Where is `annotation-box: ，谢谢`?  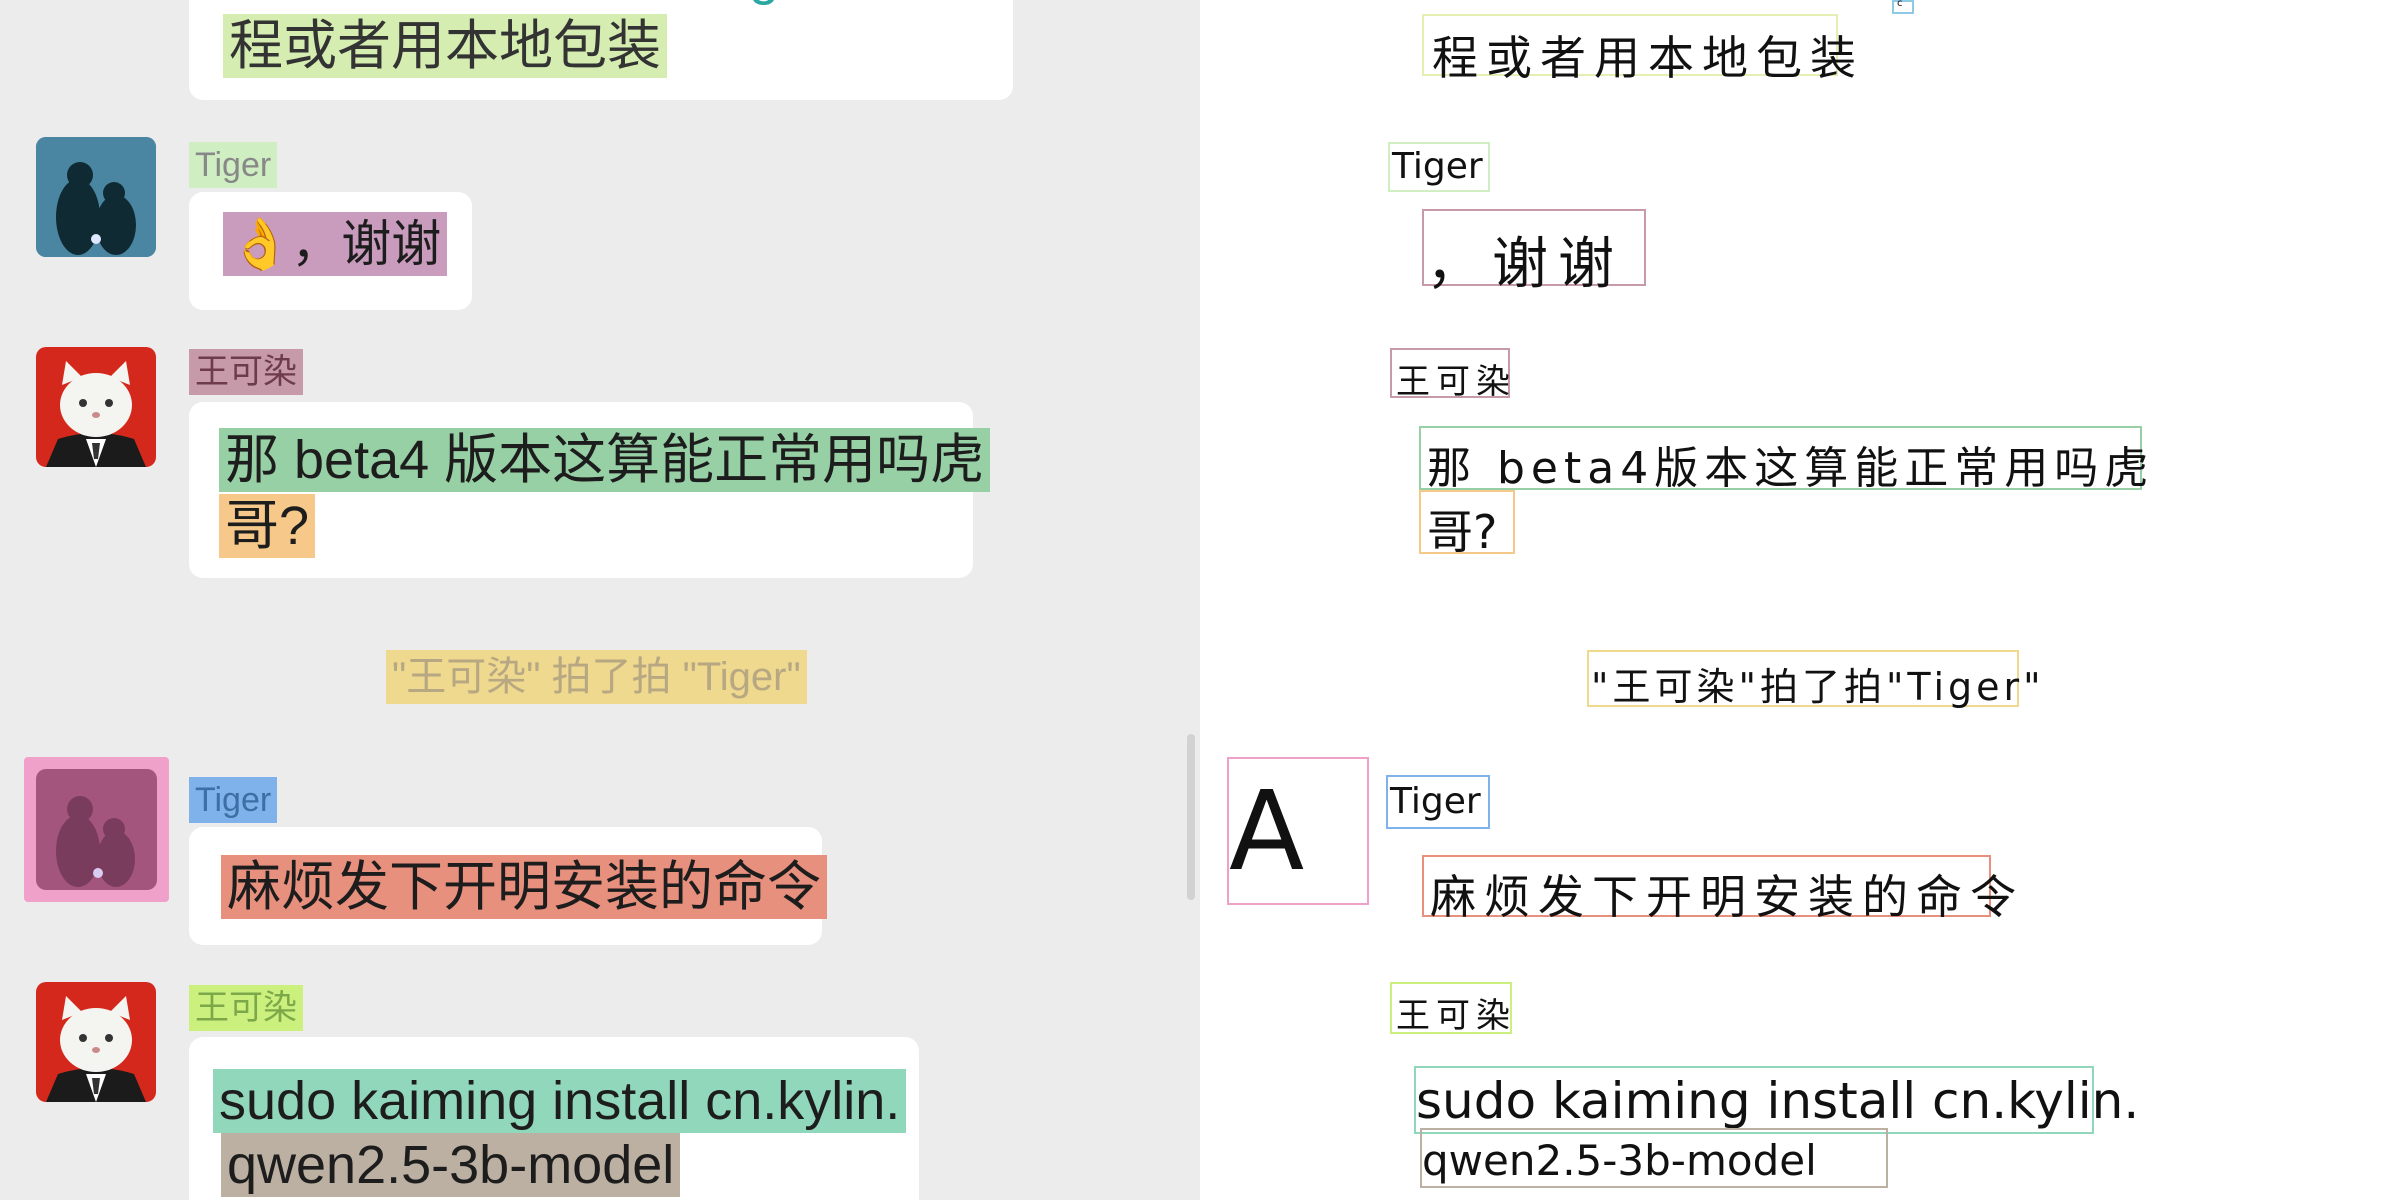 annotation-box: ，谢谢 is located at coordinates (1534, 253).